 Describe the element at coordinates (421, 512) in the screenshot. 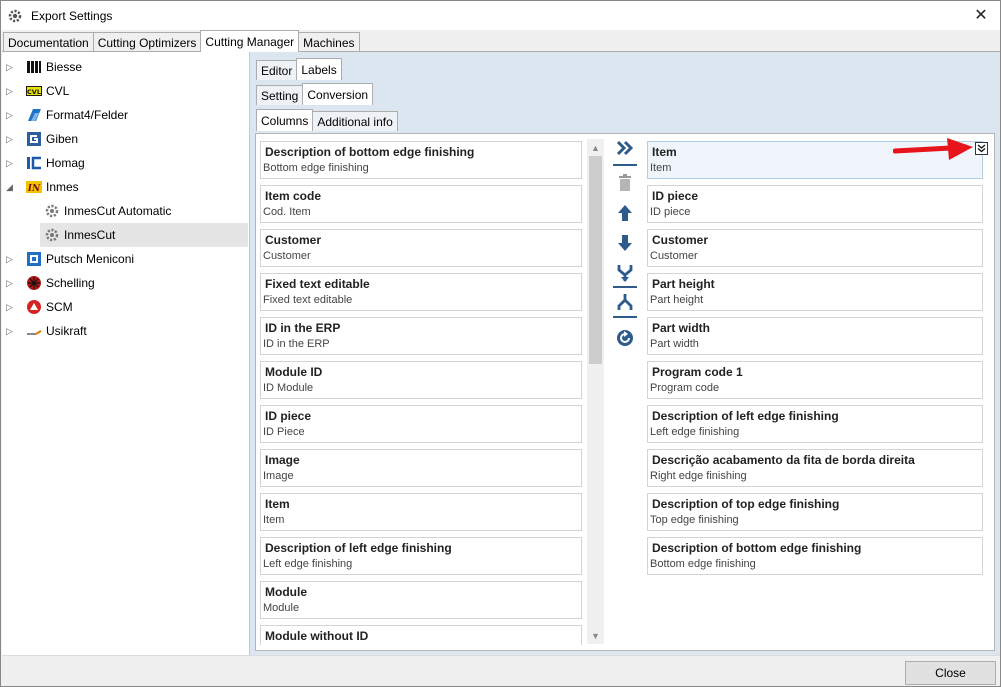

I see `list-item: Item Item` at that location.